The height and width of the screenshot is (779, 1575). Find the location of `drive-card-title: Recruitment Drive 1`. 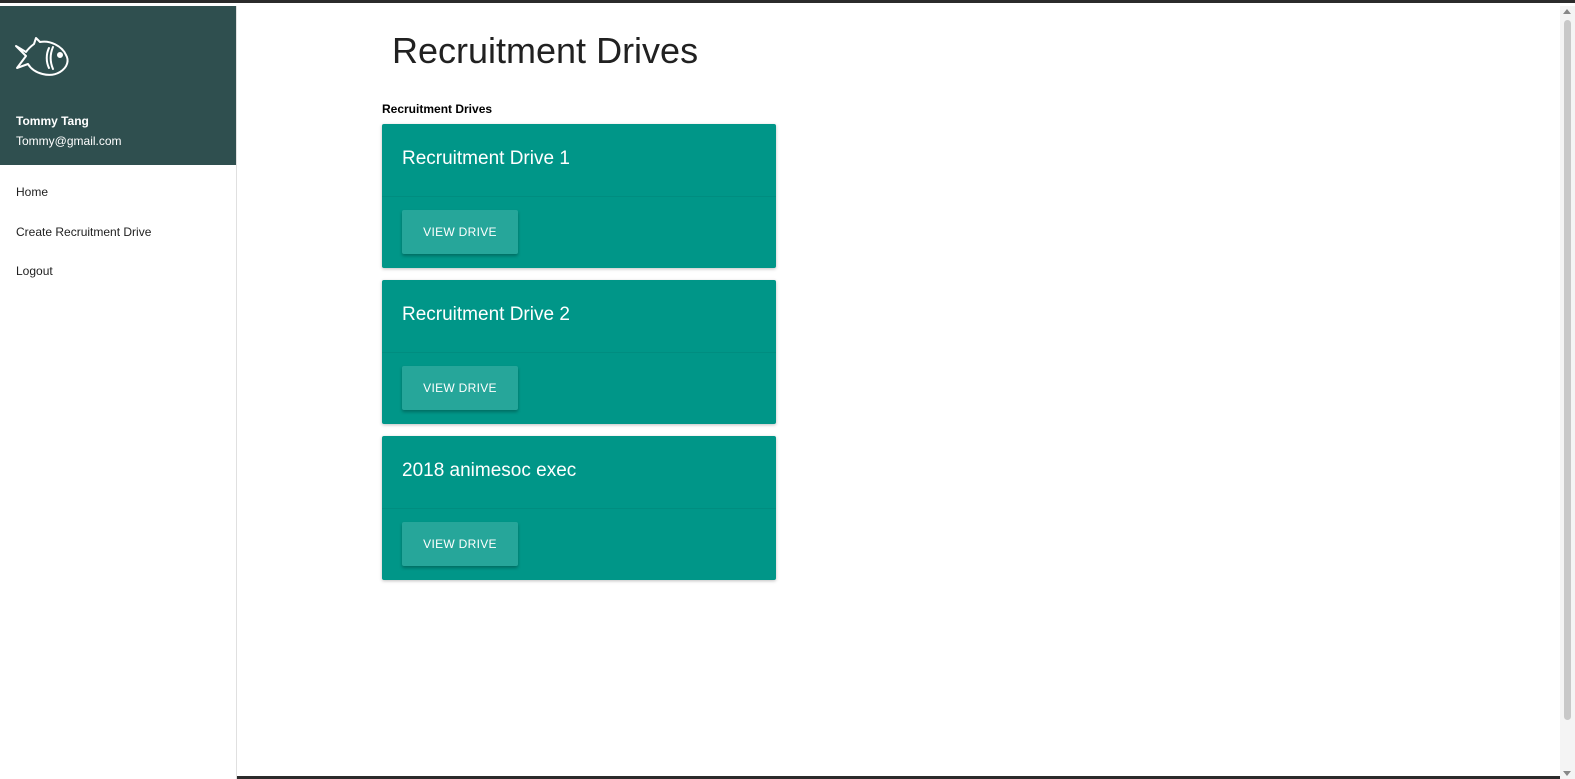

drive-card-title: Recruitment Drive 1 is located at coordinates (486, 158).